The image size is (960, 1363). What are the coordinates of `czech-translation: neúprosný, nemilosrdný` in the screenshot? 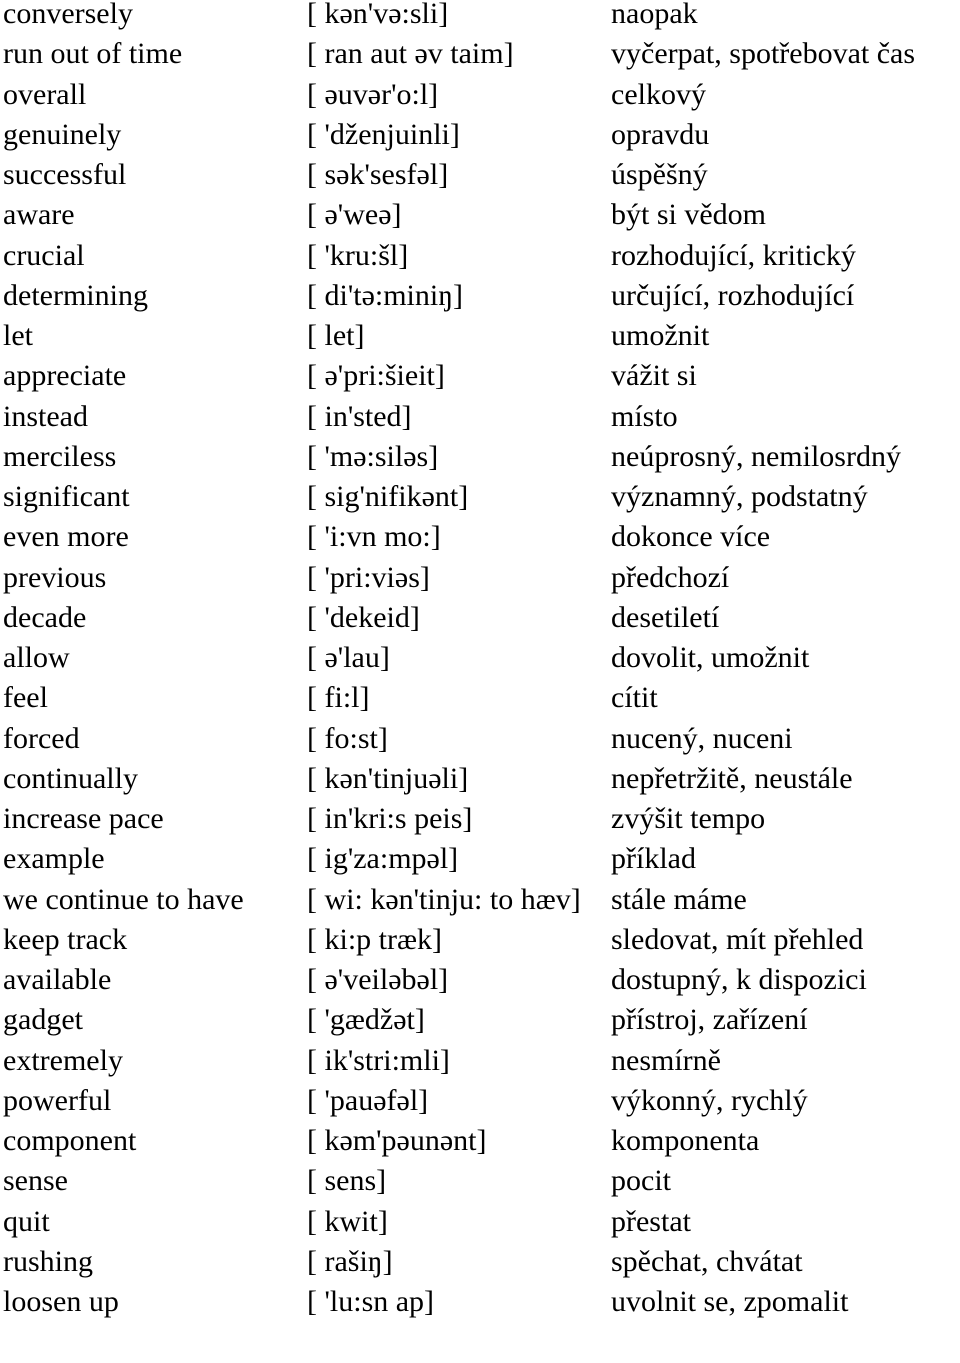 It's located at (756, 456).